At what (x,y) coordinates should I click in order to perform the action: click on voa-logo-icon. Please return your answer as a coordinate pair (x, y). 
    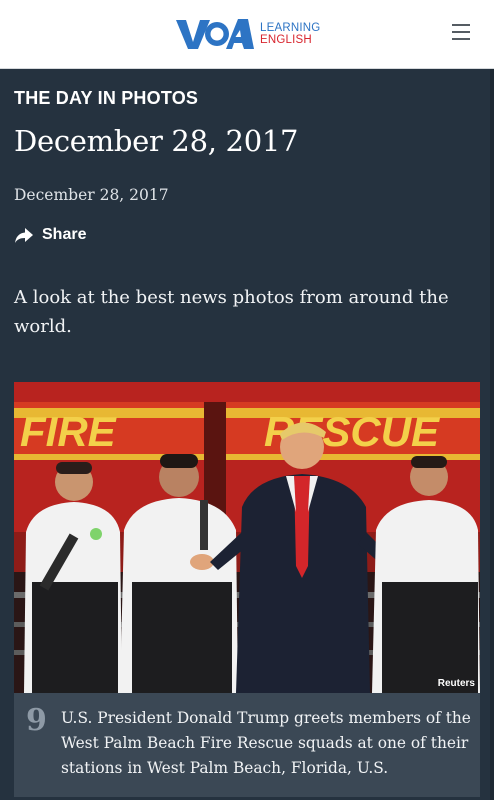
    Looking at the image, I should click on (215, 34).